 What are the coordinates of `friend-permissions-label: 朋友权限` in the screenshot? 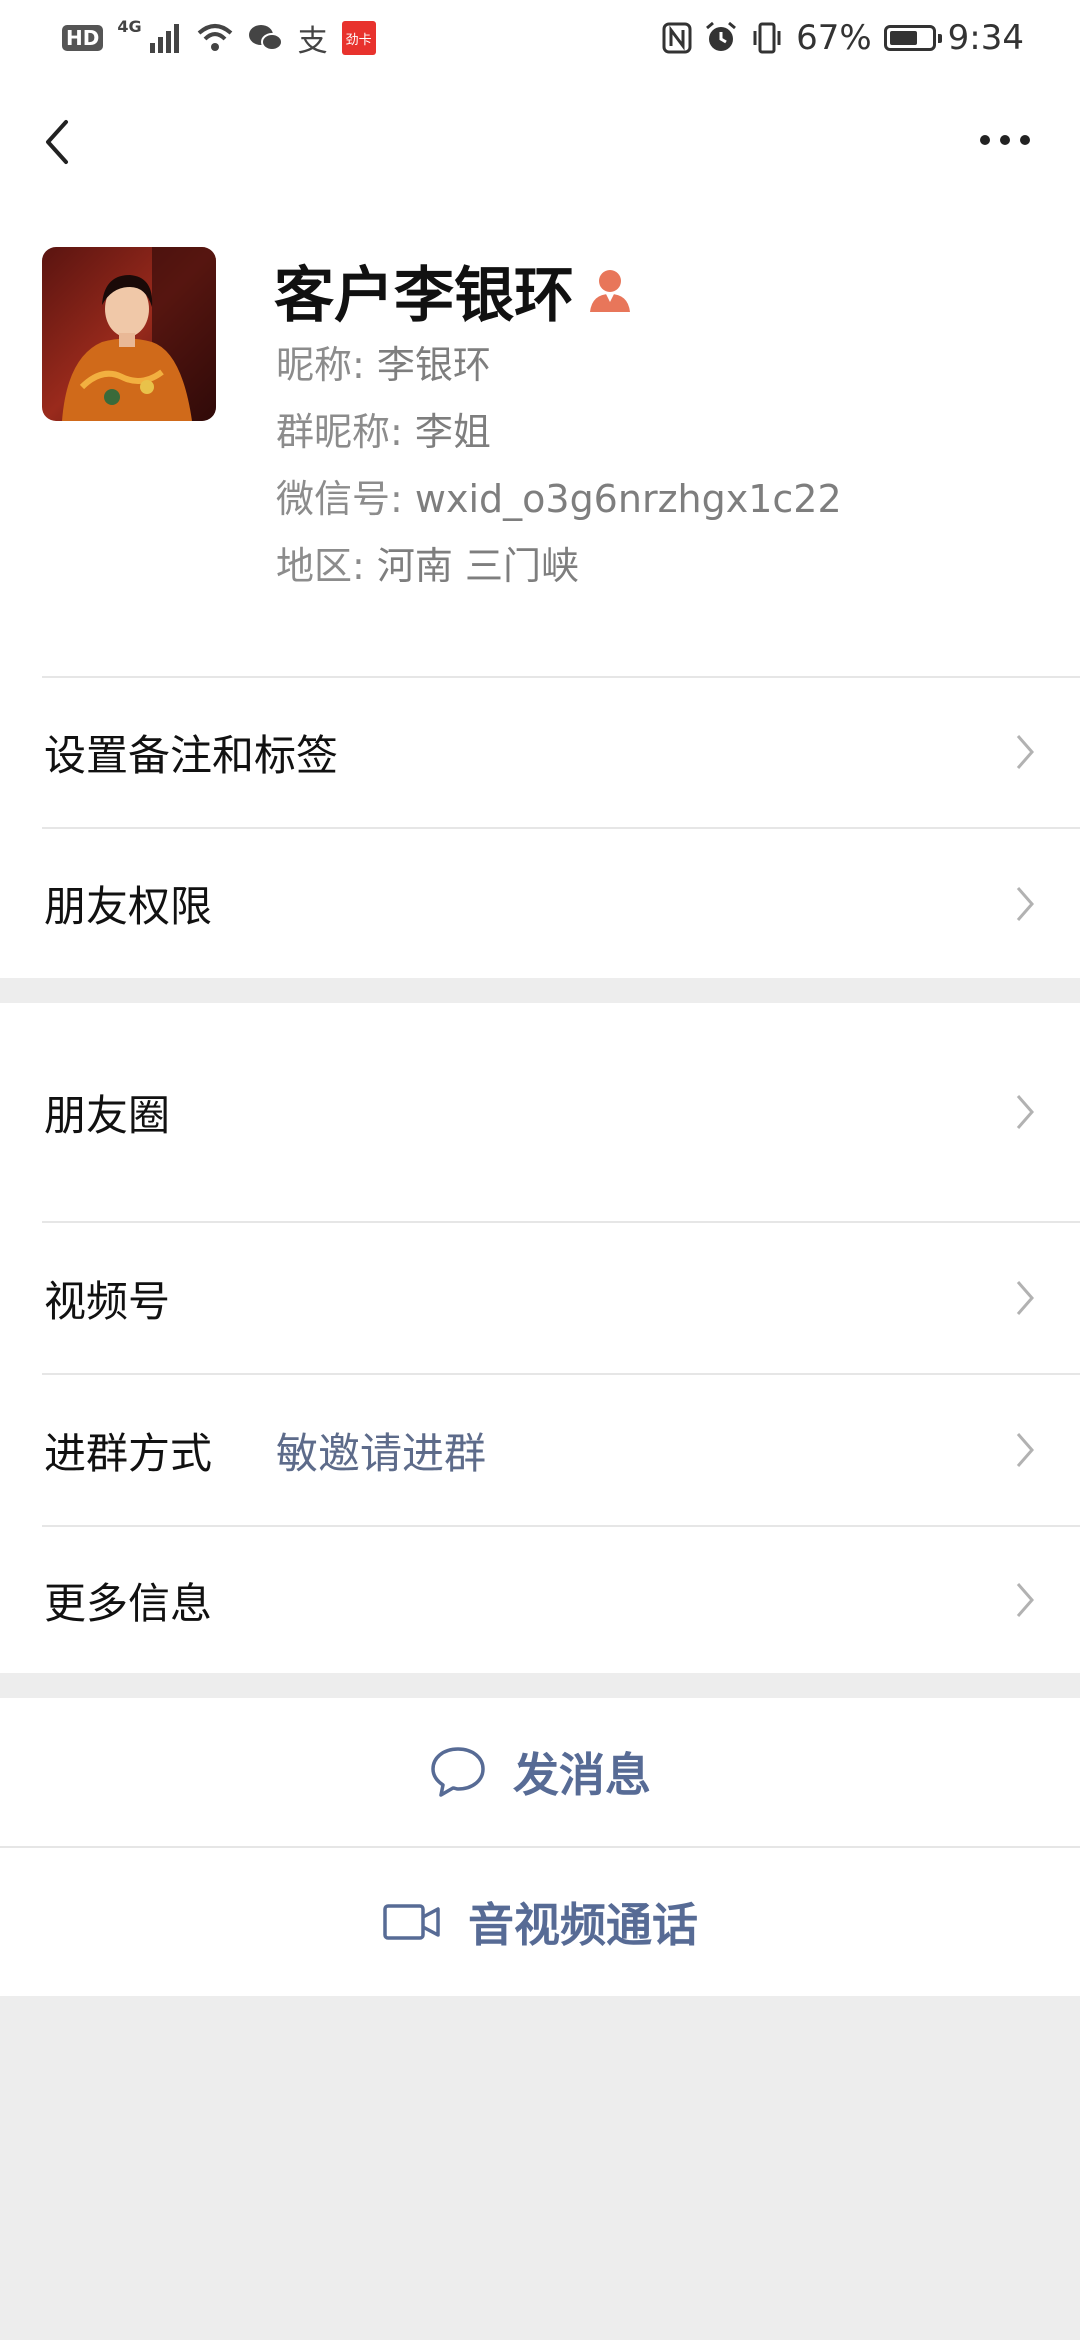 It's located at (128, 906).